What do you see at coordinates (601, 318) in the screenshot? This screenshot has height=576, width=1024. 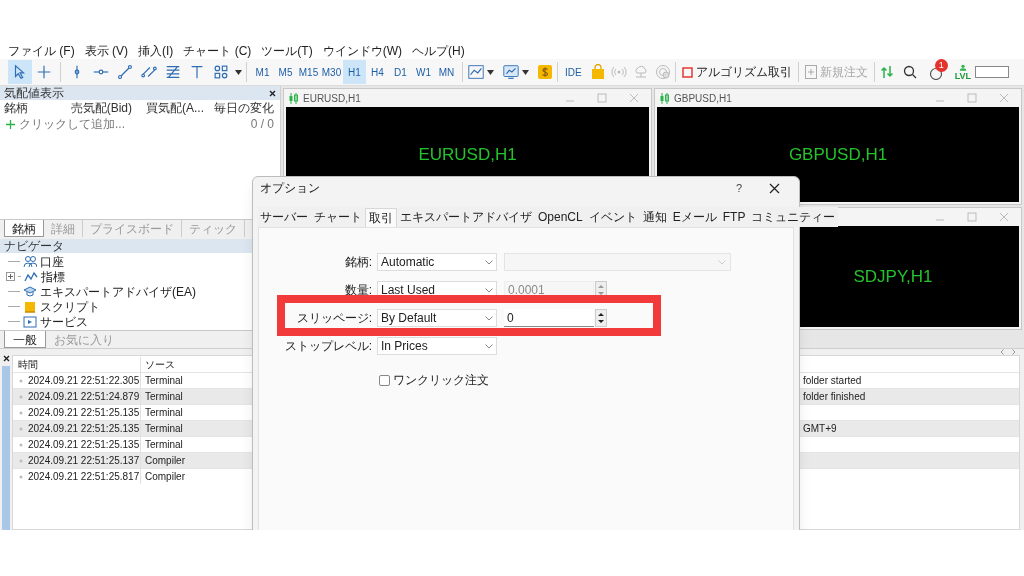 I see `spinner-arrows-icon` at bounding box center [601, 318].